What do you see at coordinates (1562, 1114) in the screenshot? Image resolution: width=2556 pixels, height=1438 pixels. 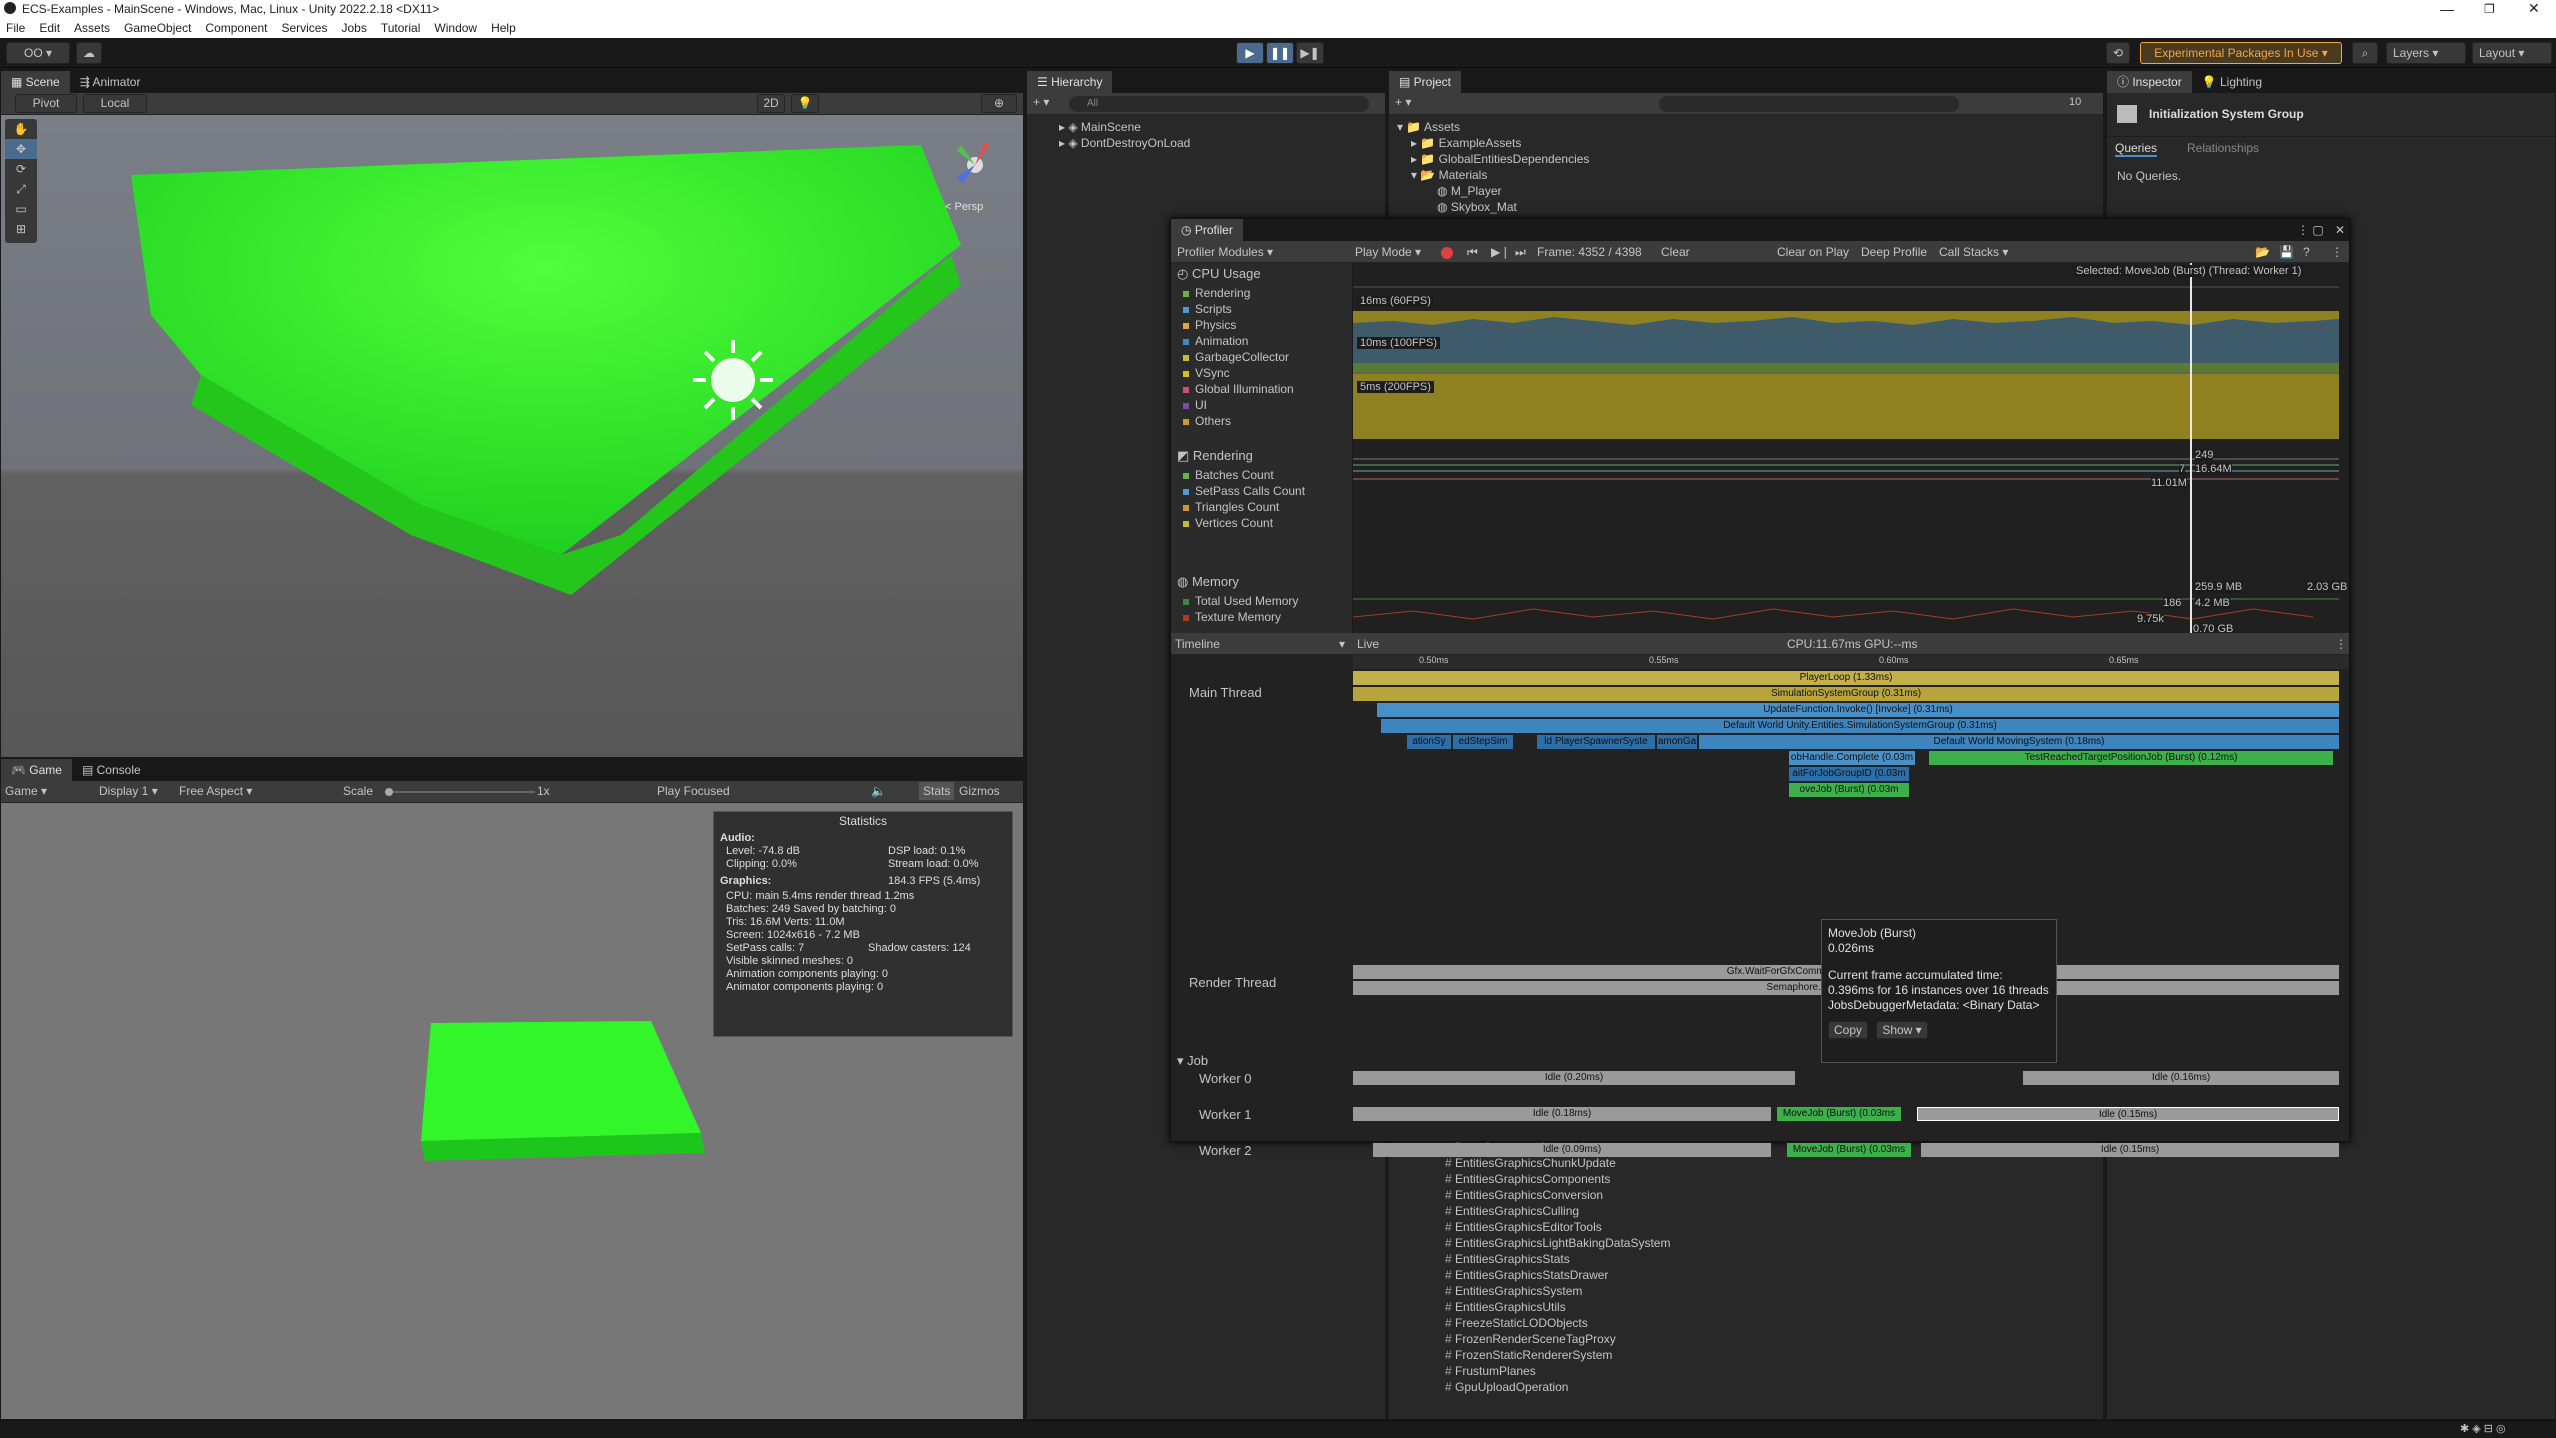 I see `bar-w1-idle1: Idle (0.18ms)` at bounding box center [1562, 1114].